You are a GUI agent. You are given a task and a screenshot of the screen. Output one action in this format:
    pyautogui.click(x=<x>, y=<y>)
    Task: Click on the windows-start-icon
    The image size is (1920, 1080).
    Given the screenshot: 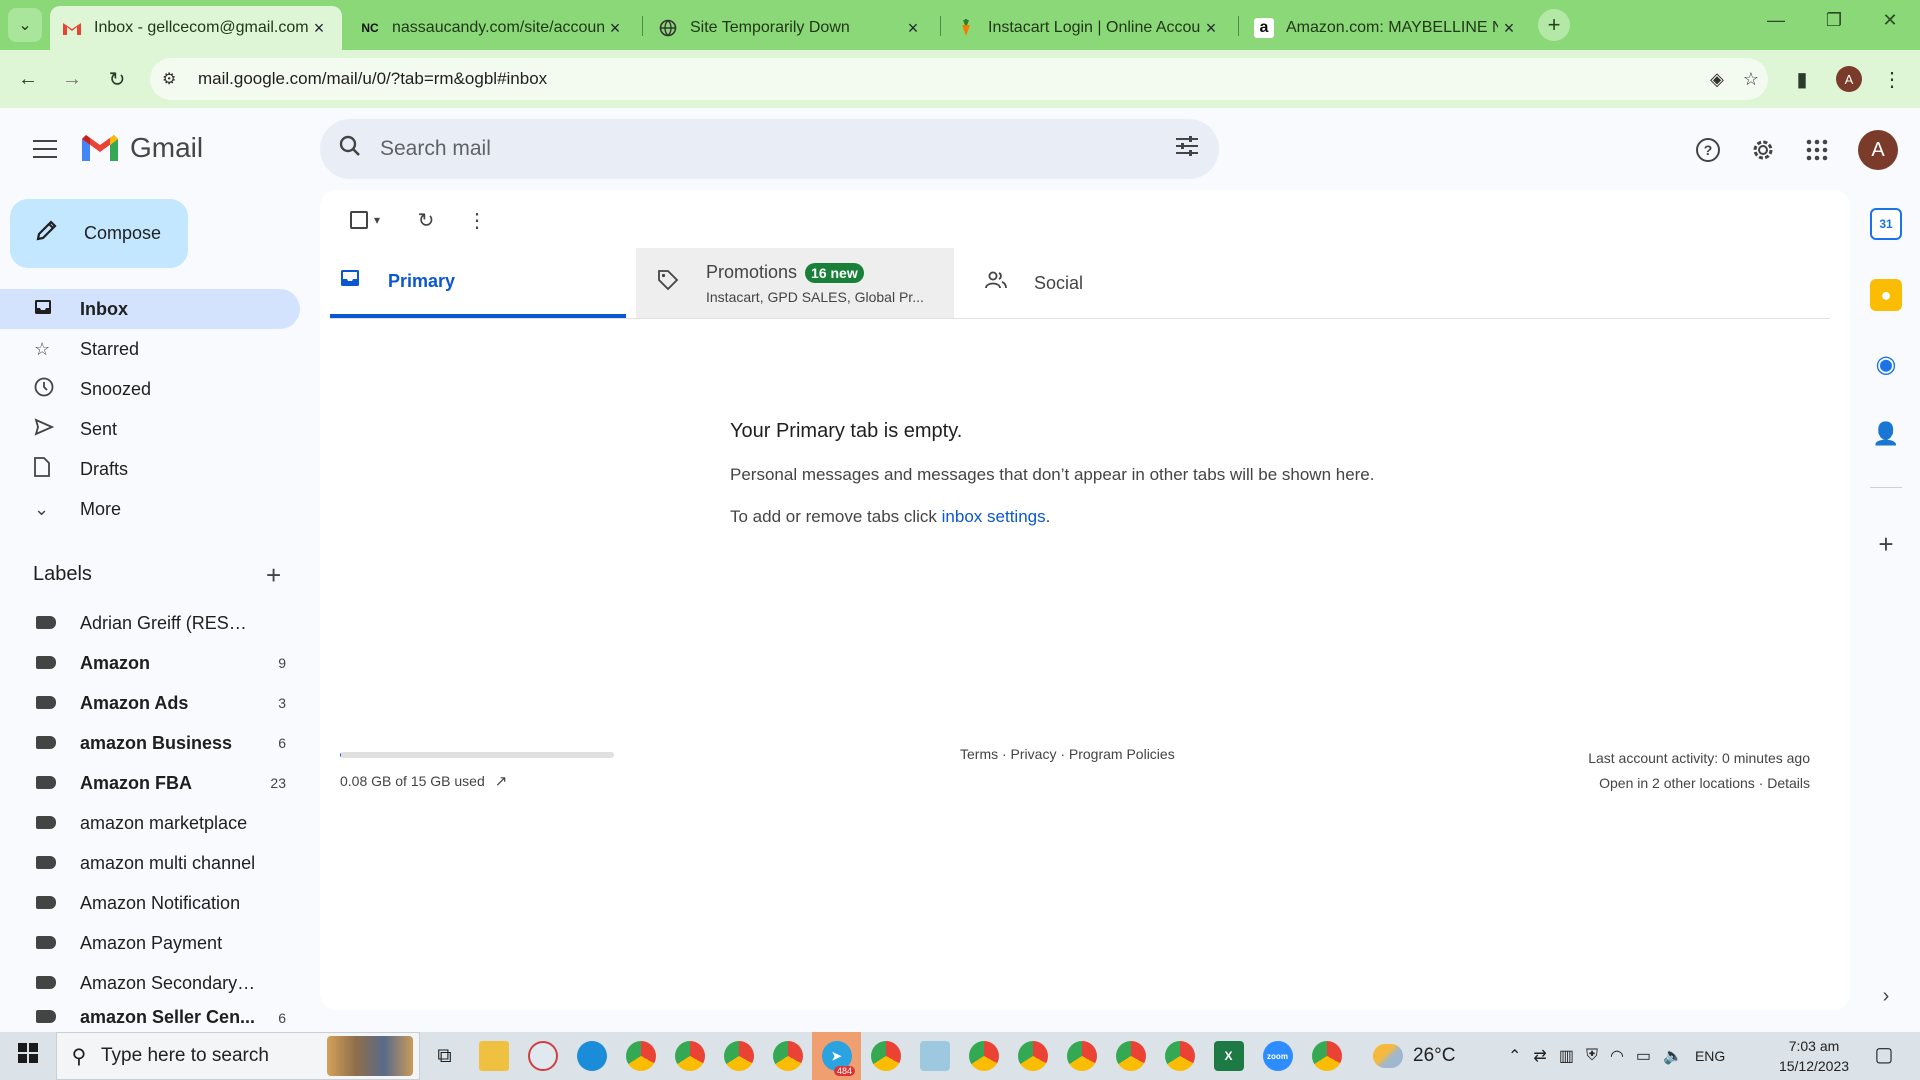 What is the action you would take?
    pyautogui.click(x=28, y=1056)
    